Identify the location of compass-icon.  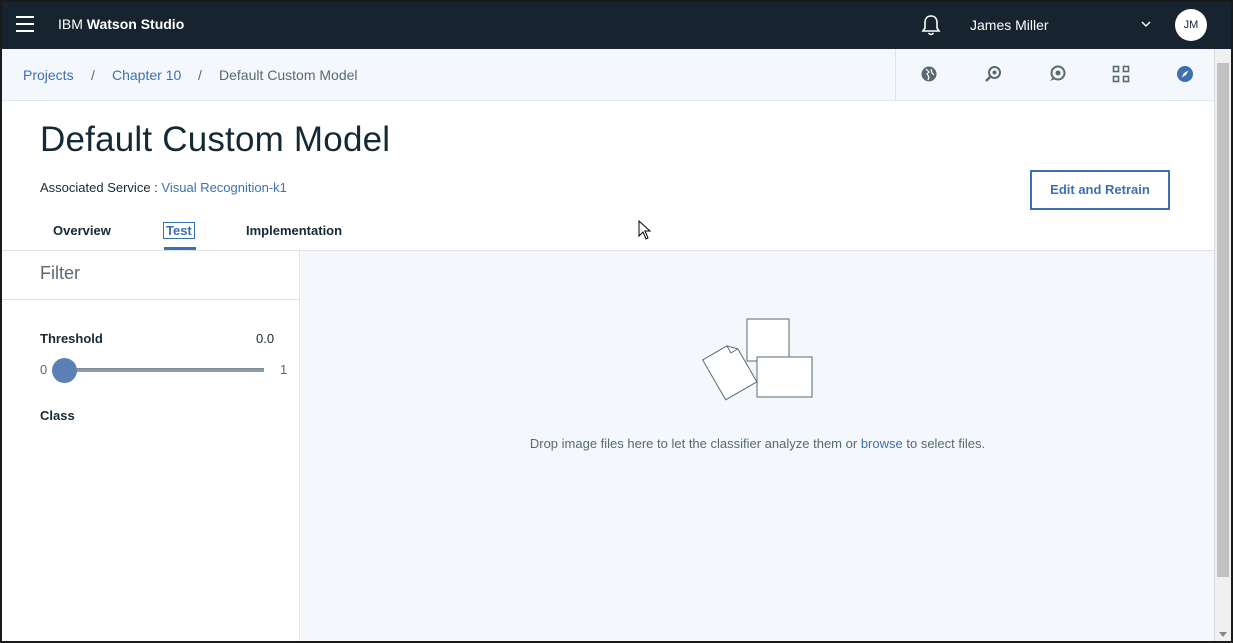
(1185, 74).